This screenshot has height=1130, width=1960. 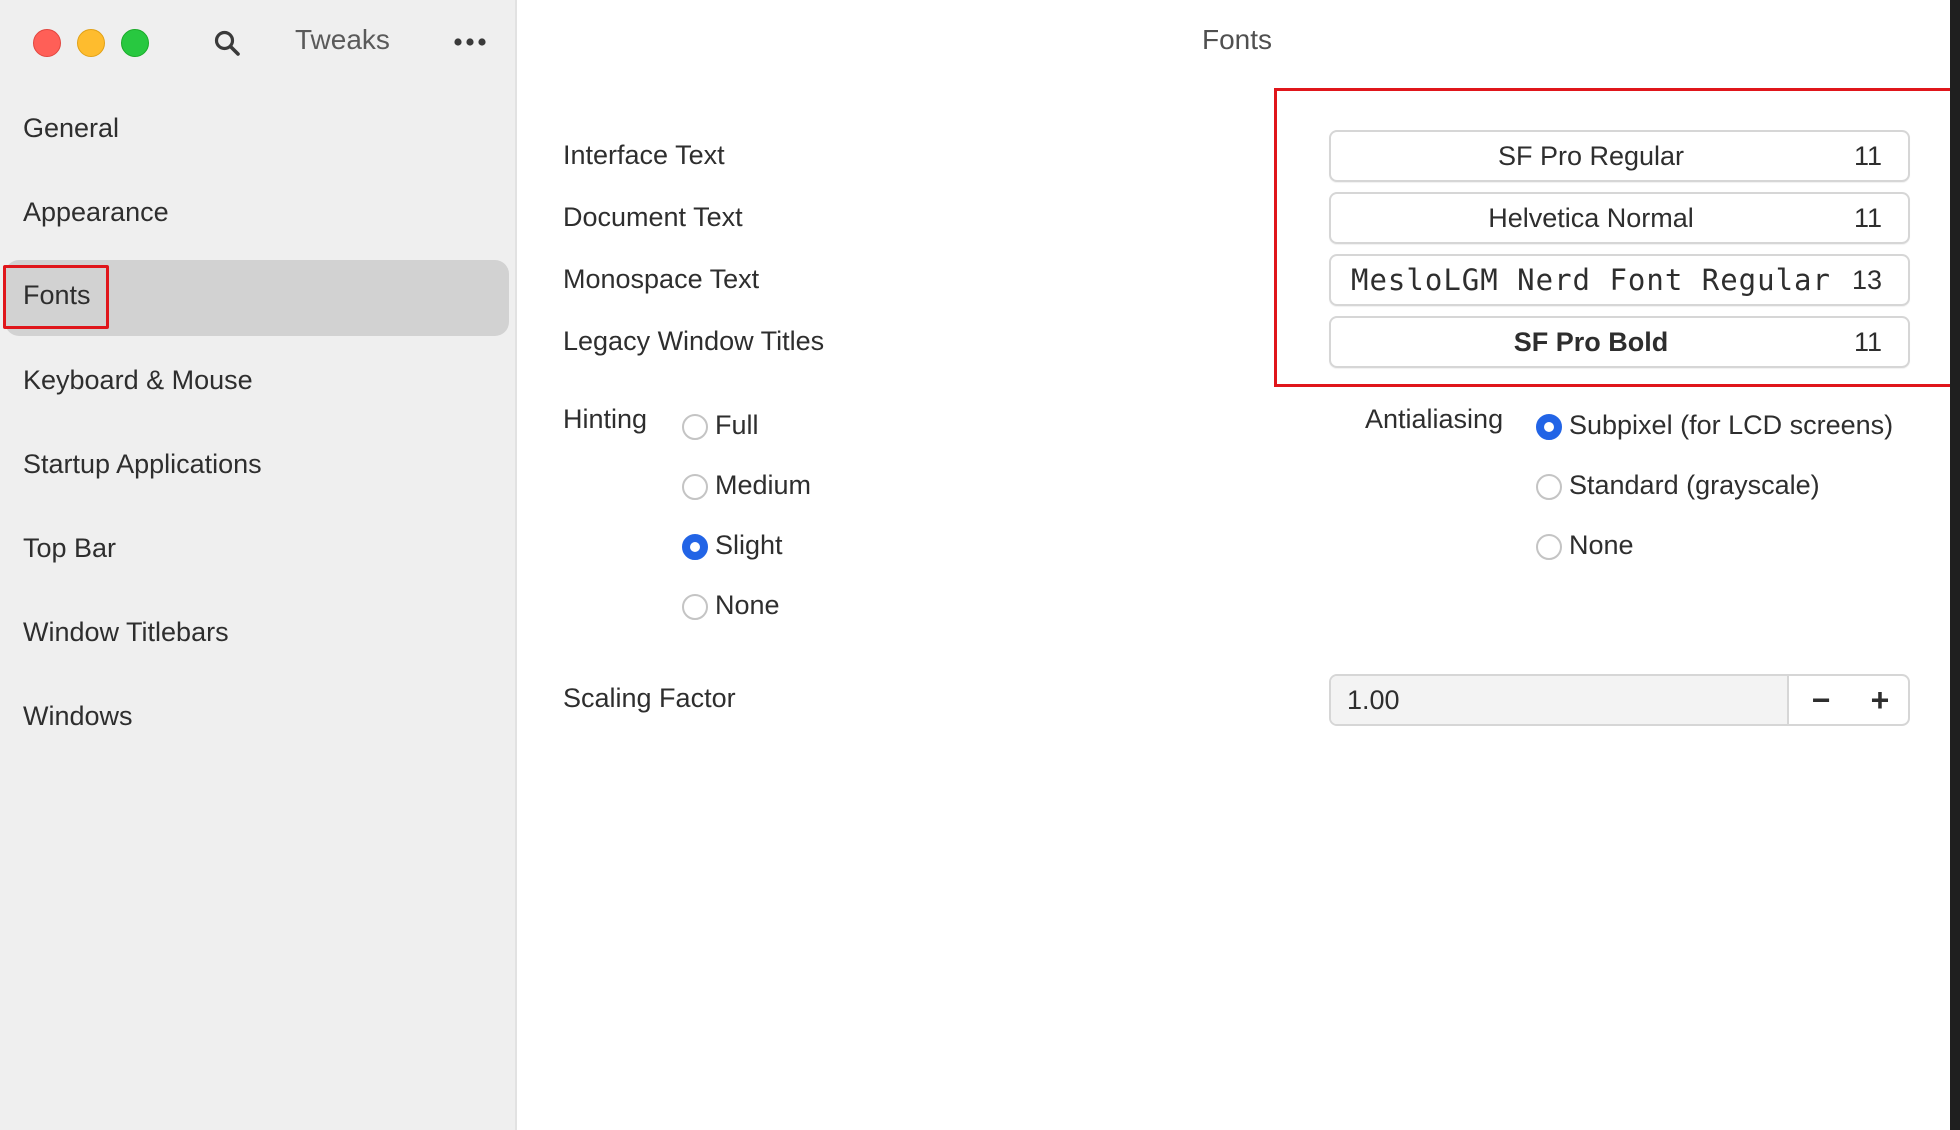 I want to click on minimize-window-button, so click(x=91, y=43).